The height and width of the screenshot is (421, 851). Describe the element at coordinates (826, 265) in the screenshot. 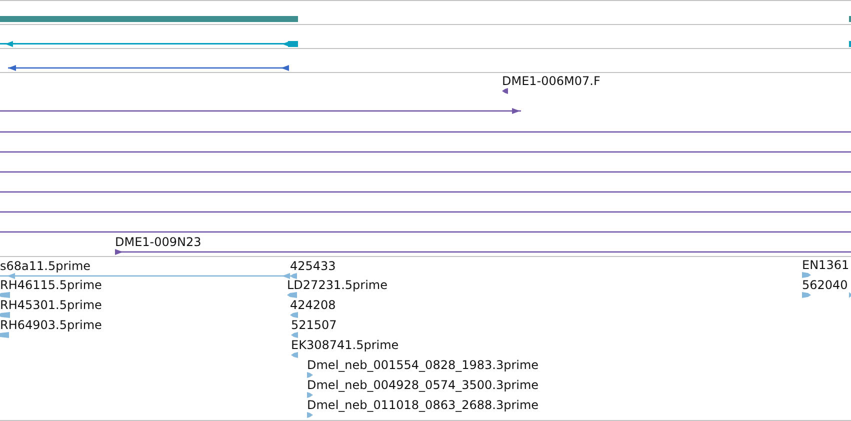

I see `feature-label: EN1361` at that location.